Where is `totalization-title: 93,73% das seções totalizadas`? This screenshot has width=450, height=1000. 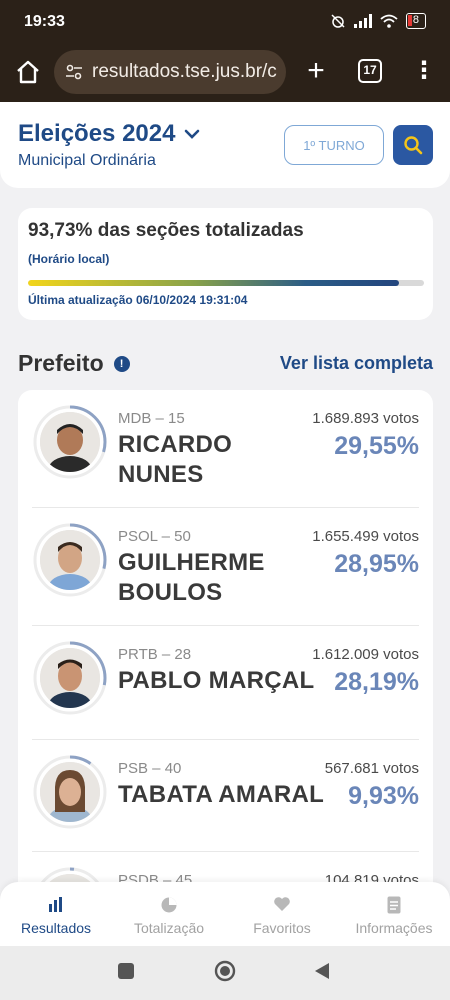
totalization-title: 93,73% das seções totalizadas is located at coordinates (166, 230).